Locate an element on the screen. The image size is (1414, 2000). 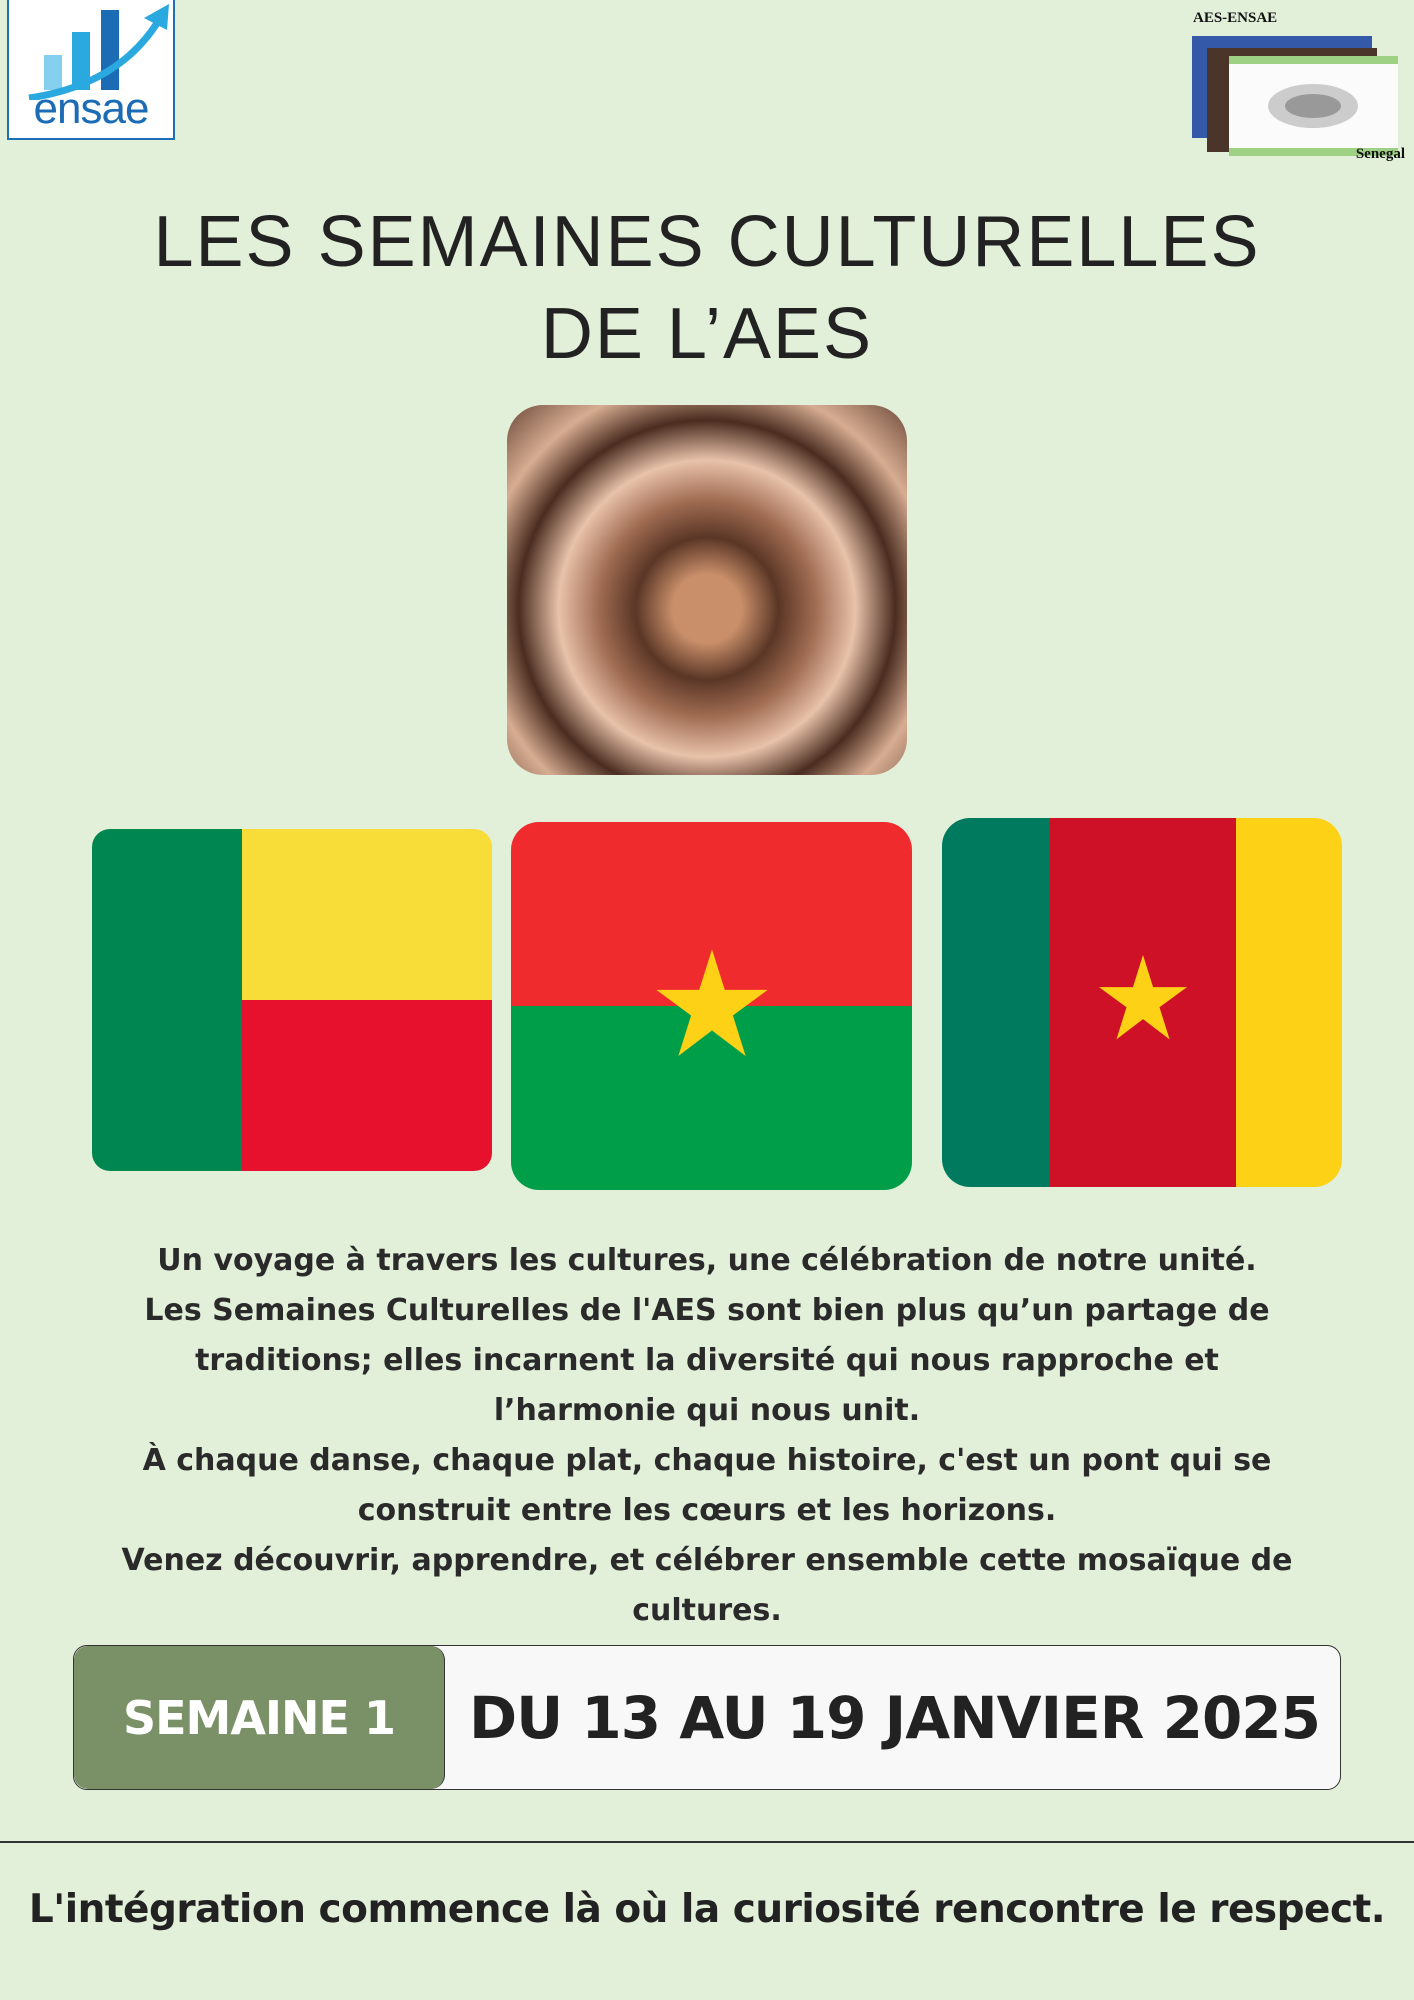
flag-burkina-faso is located at coordinates (711, 1006).